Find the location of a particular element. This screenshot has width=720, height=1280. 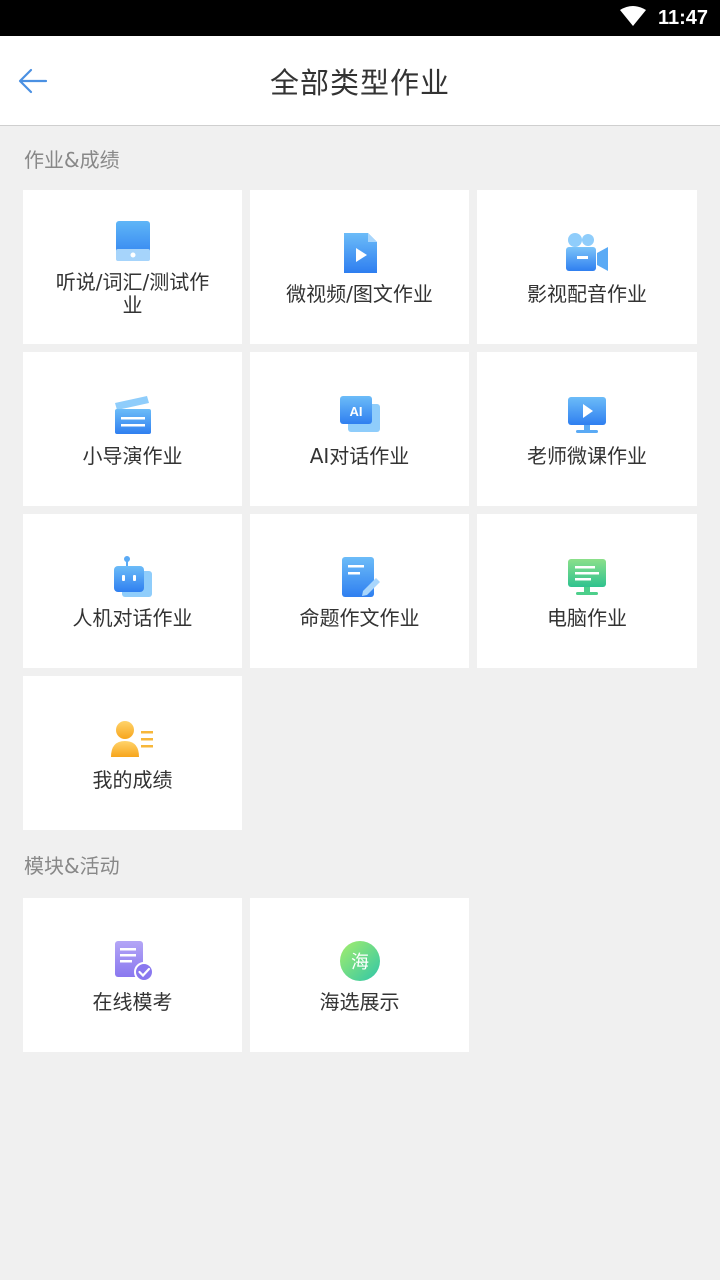

tile-film-dubbing: 影视配音作业 is located at coordinates (587, 267).